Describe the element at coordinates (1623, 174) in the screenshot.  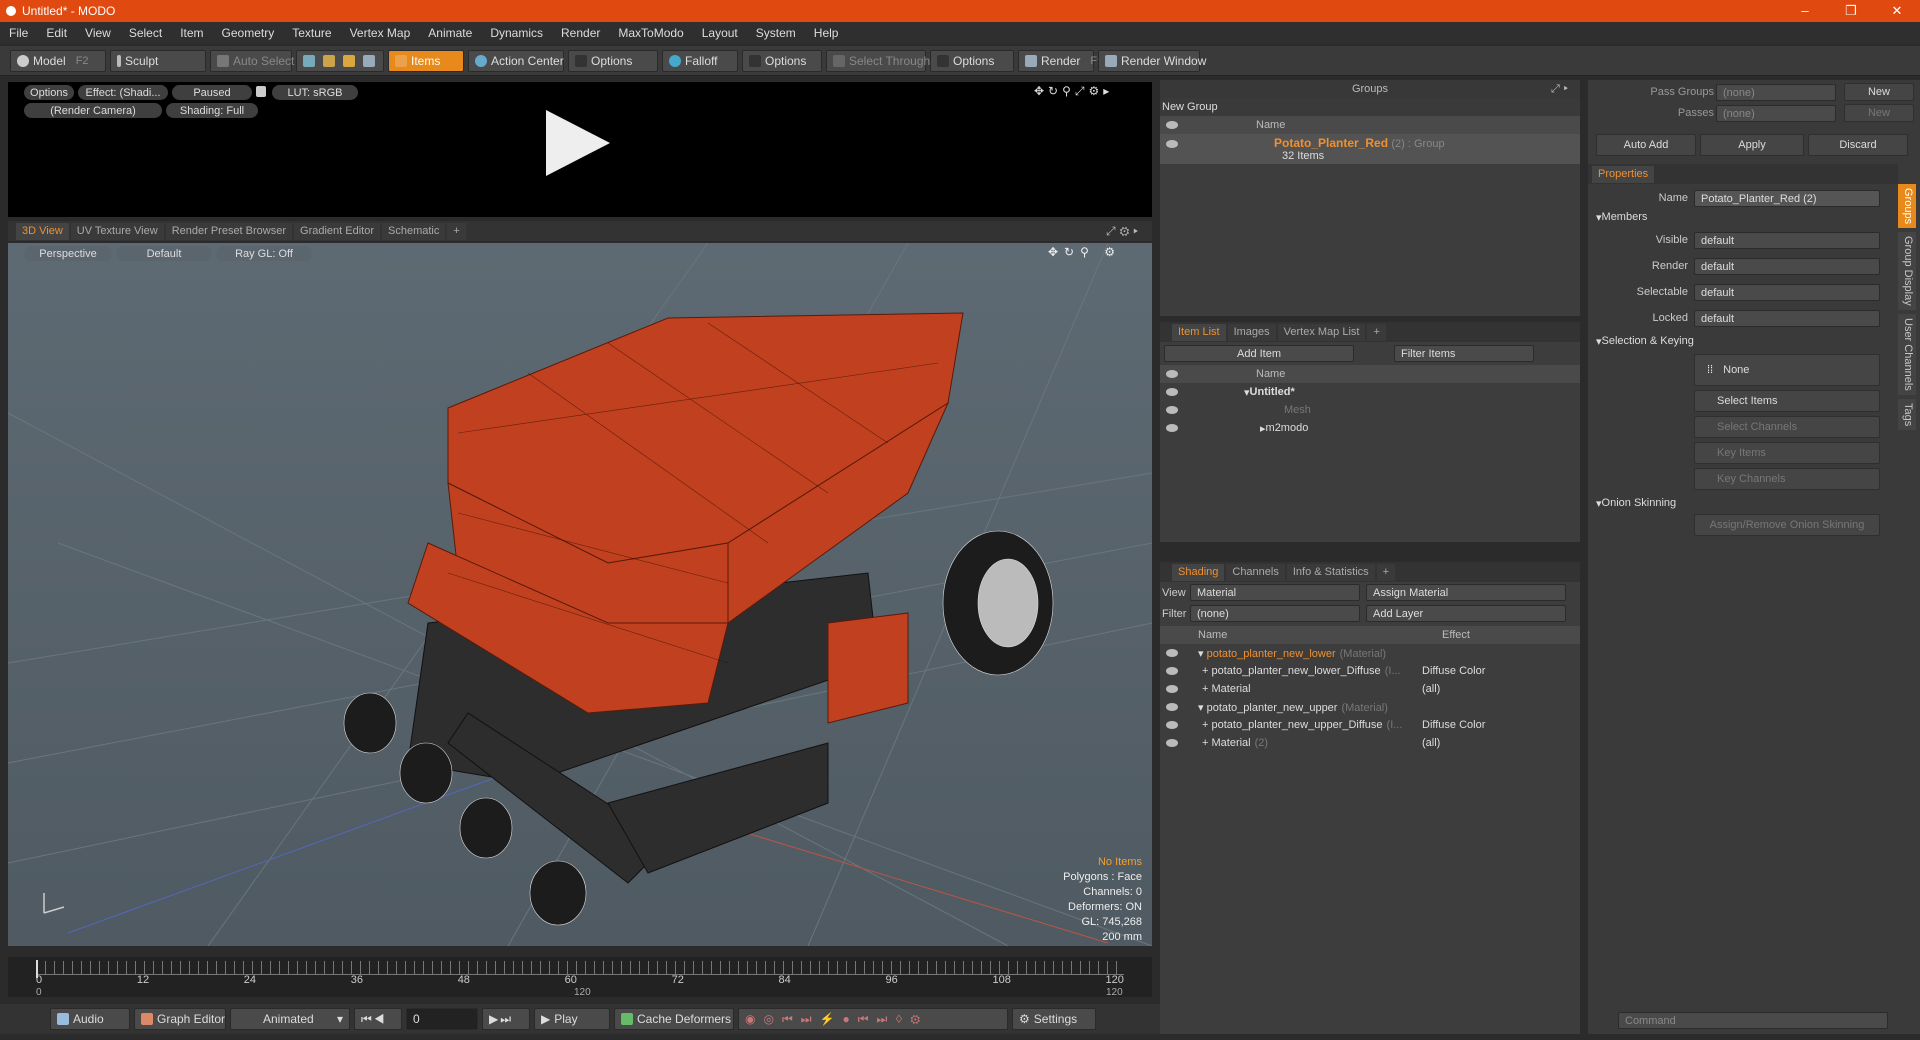
I see `tab-properties: Properties` at that location.